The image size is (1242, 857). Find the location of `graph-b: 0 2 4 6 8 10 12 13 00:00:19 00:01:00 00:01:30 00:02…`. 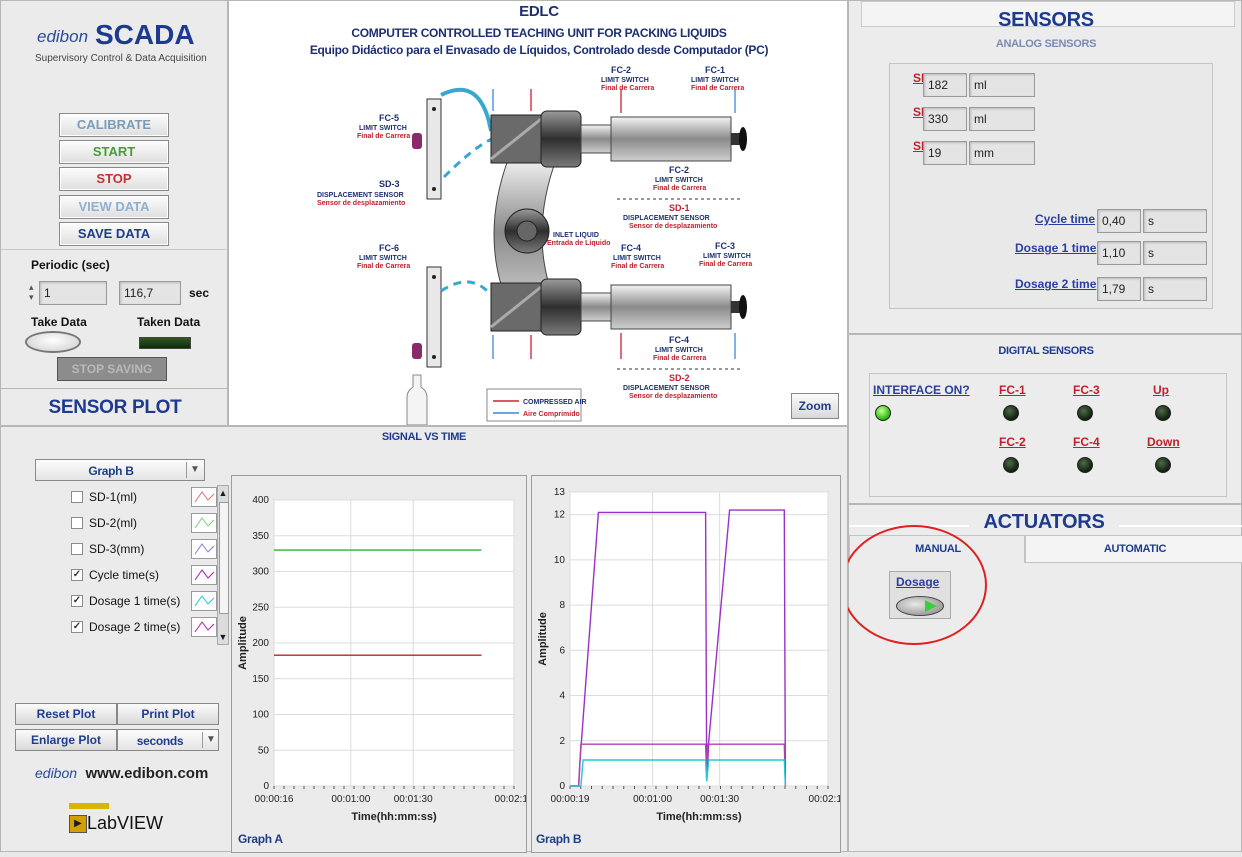

graph-b: 0 2 4 6 8 10 12 13 00:00:19 00:01:00 00:01:30 00:02… is located at coordinates (690, 664).